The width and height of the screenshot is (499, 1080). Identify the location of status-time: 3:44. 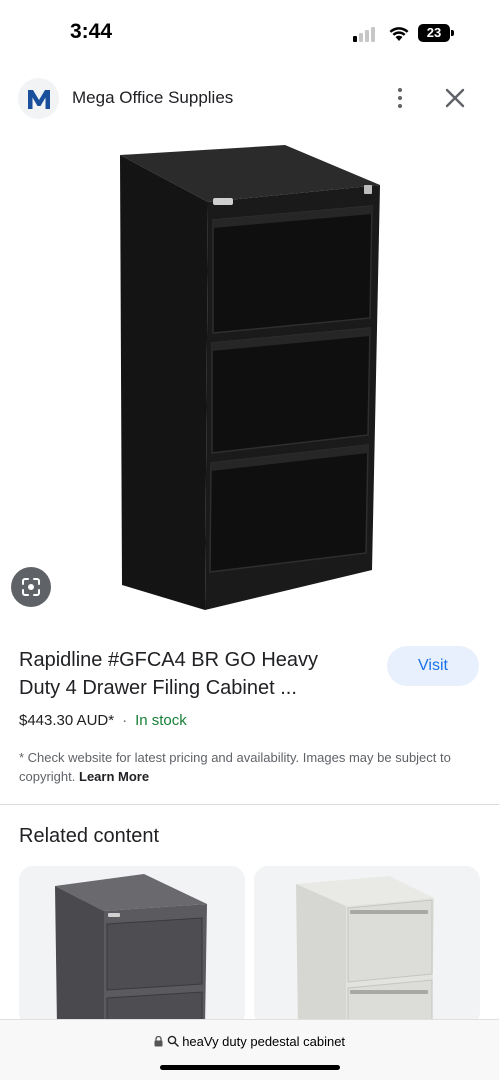
(91, 31).